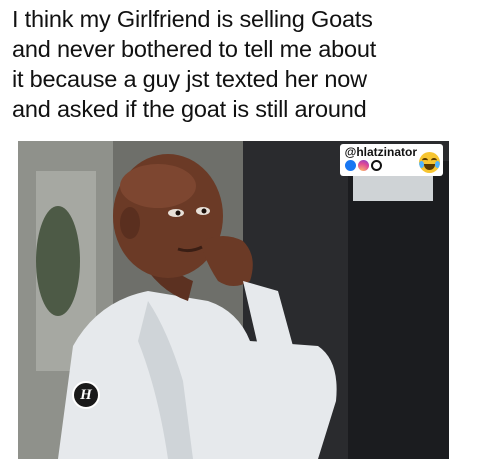 This screenshot has width=480, height=459. Describe the element at coordinates (376, 165) in the screenshot. I see `ring-icon` at that location.